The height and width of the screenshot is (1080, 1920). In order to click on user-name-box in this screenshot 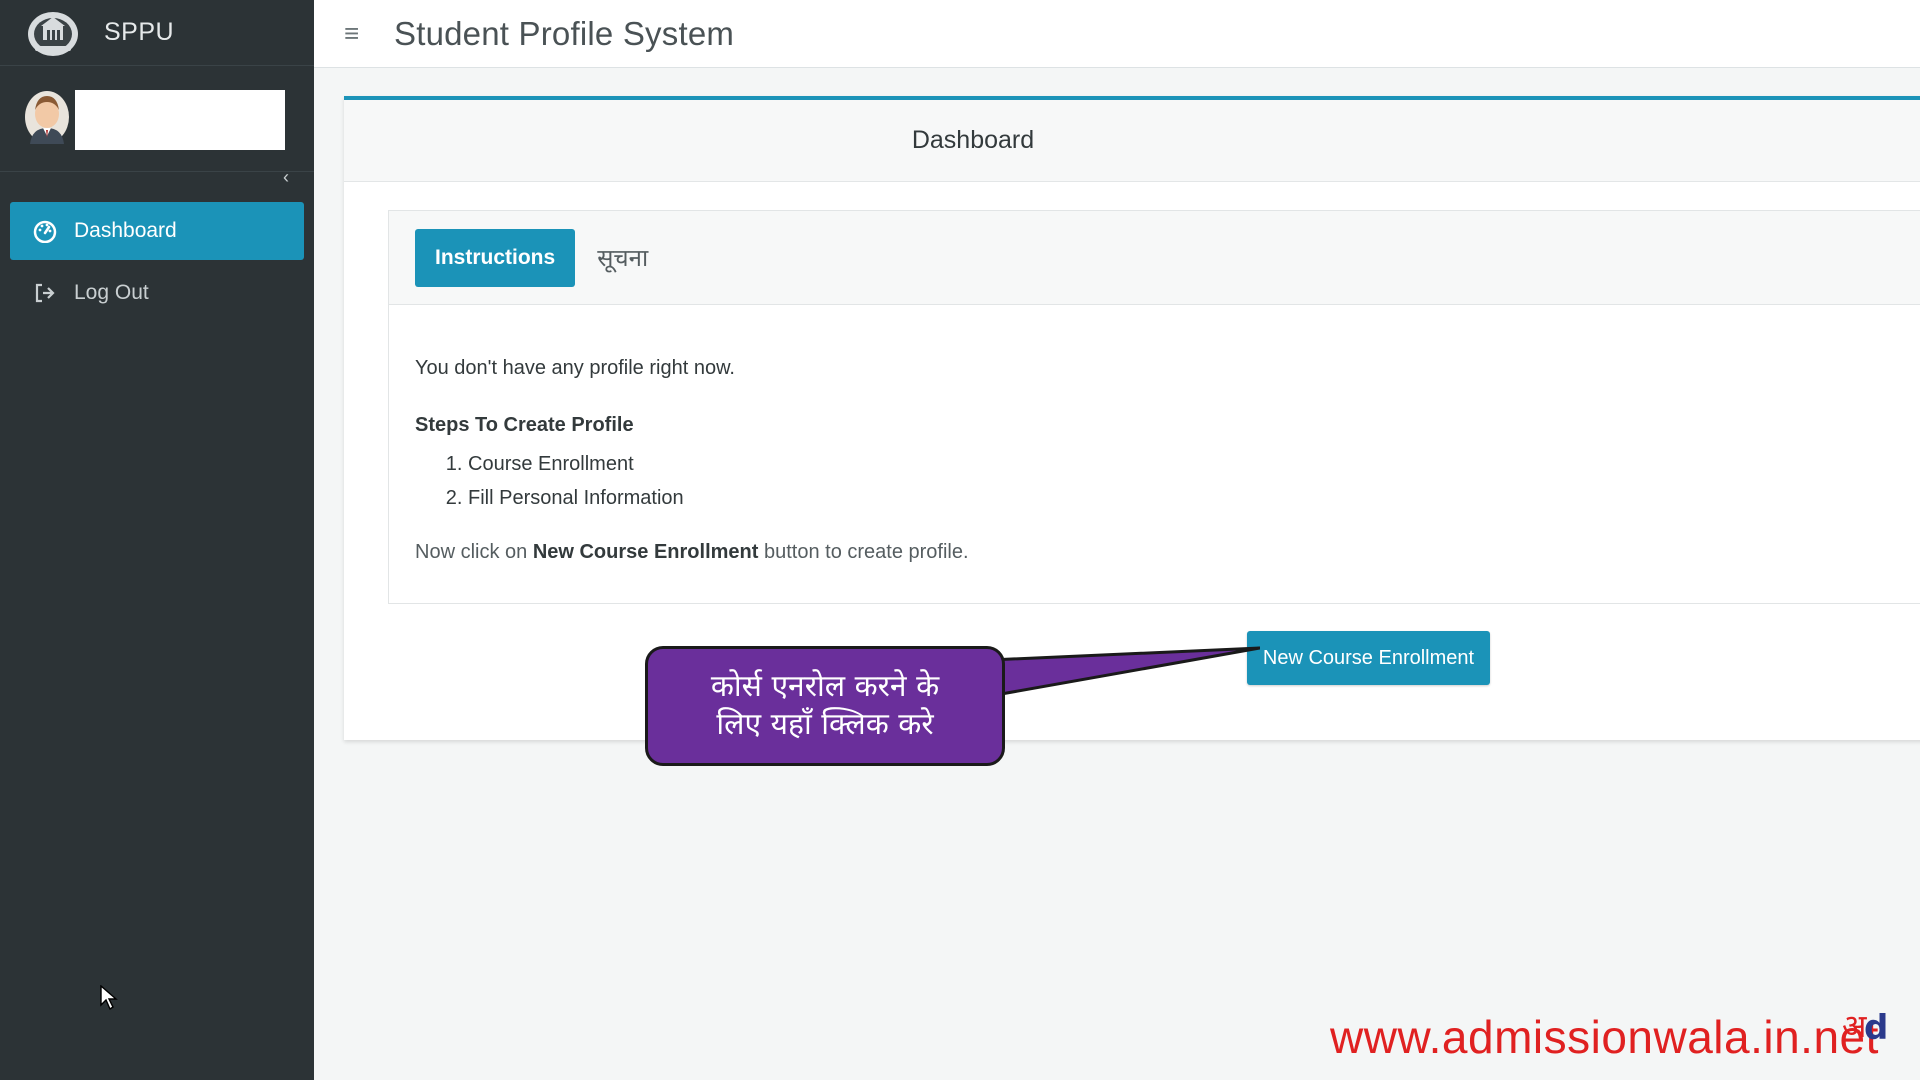, I will do `click(180, 120)`.